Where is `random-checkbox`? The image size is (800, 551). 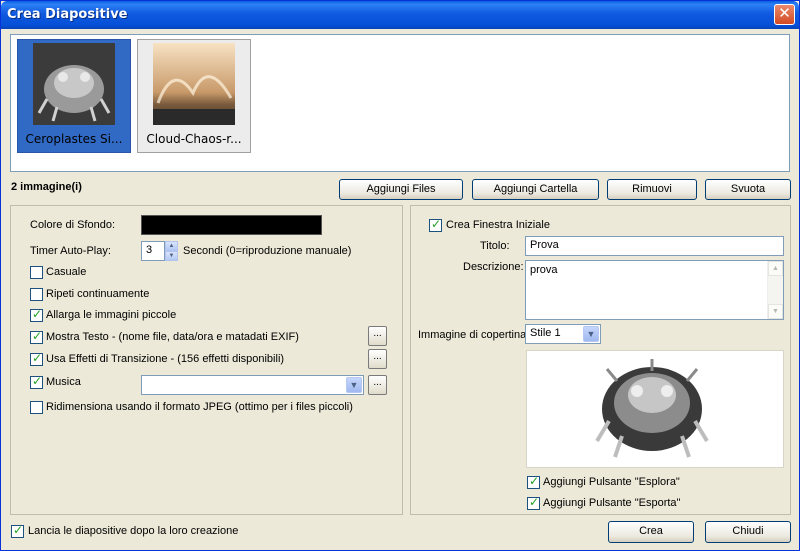
random-checkbox is located at coordinates (36, 272).